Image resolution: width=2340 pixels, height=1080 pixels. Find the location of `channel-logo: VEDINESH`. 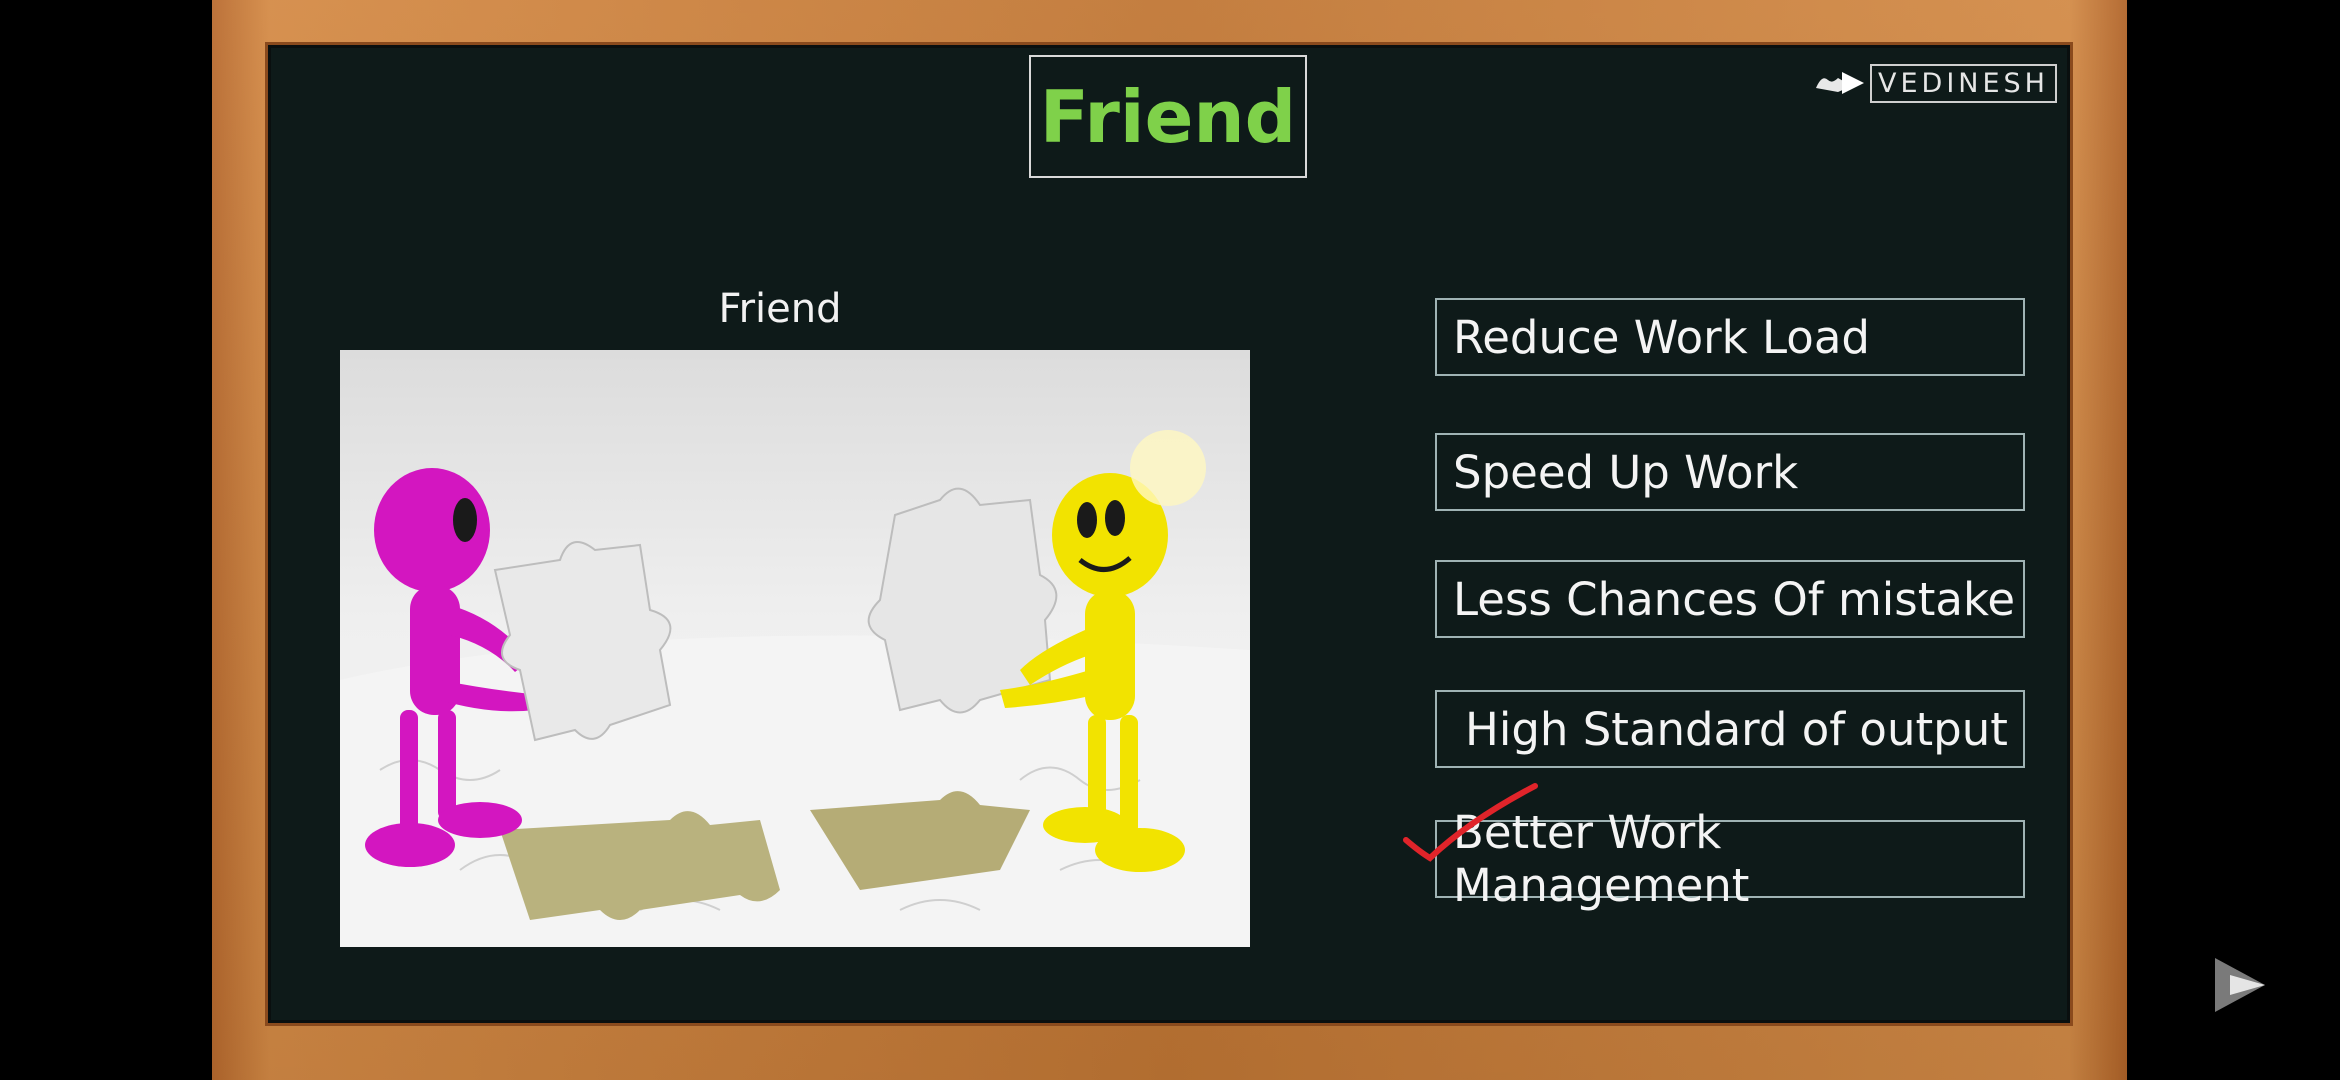

channel-logo: VEDINESH is located at coordinates (1934, 83).